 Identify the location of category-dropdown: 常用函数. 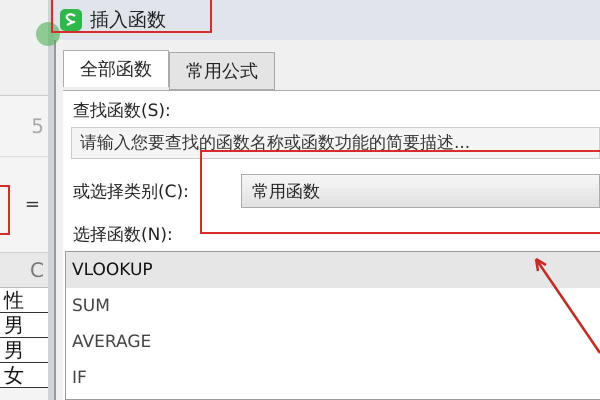
(420, 191).